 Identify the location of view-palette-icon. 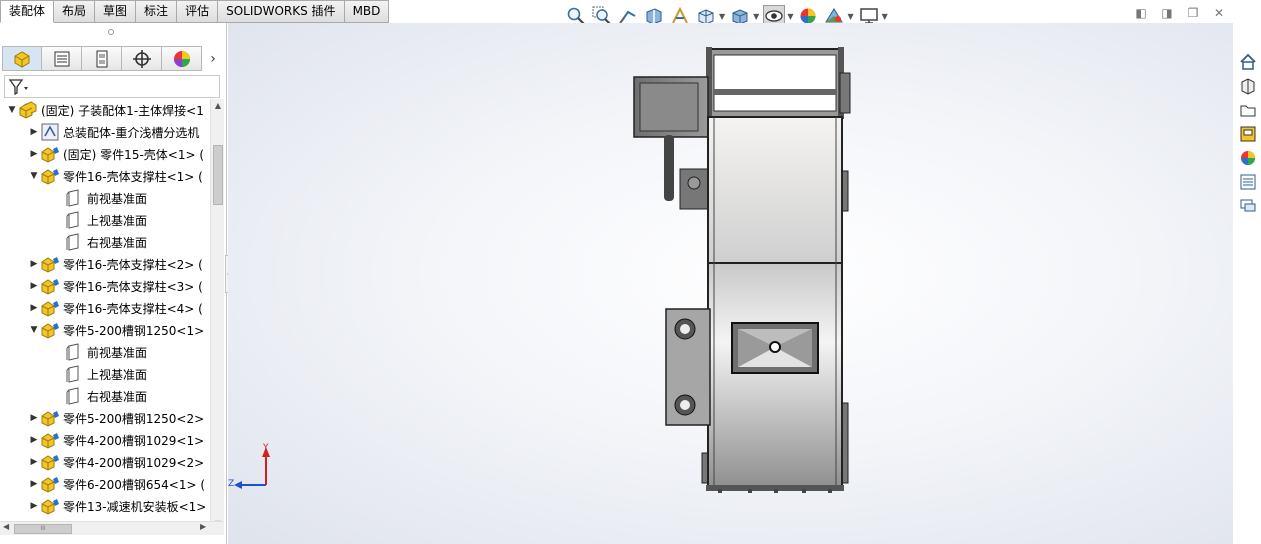
(1248, 133).